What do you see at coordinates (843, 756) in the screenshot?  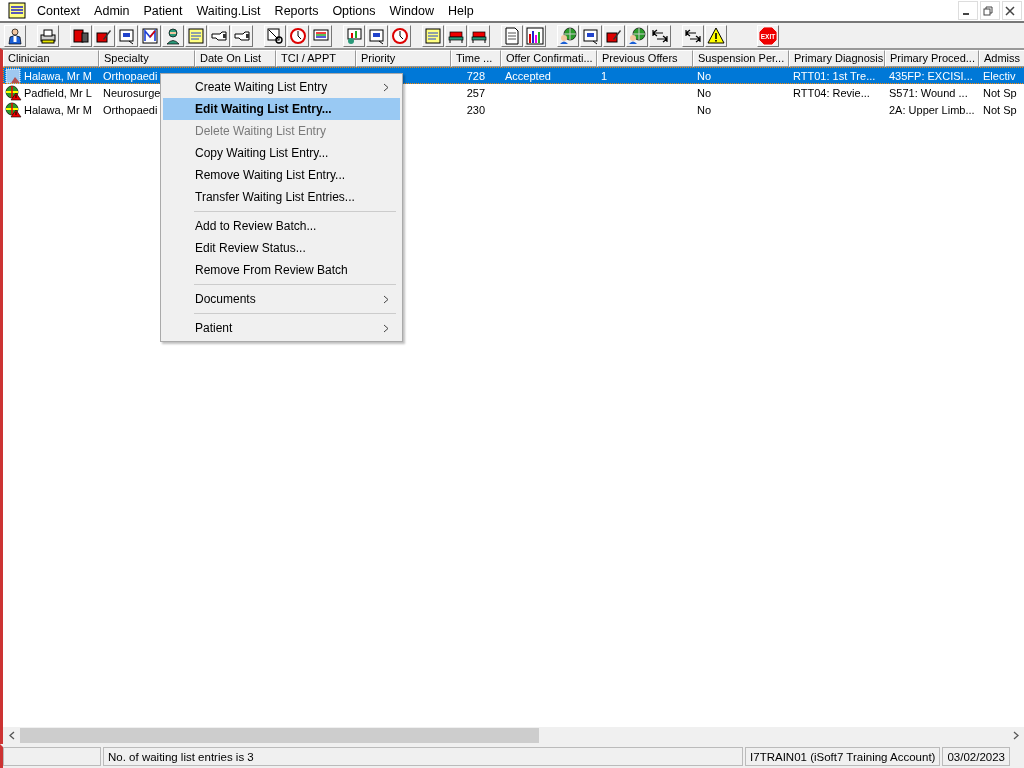 I see `status-text: I7TRAIN01 (iSoft7 Training Account)` at bounding box center [843, 756].